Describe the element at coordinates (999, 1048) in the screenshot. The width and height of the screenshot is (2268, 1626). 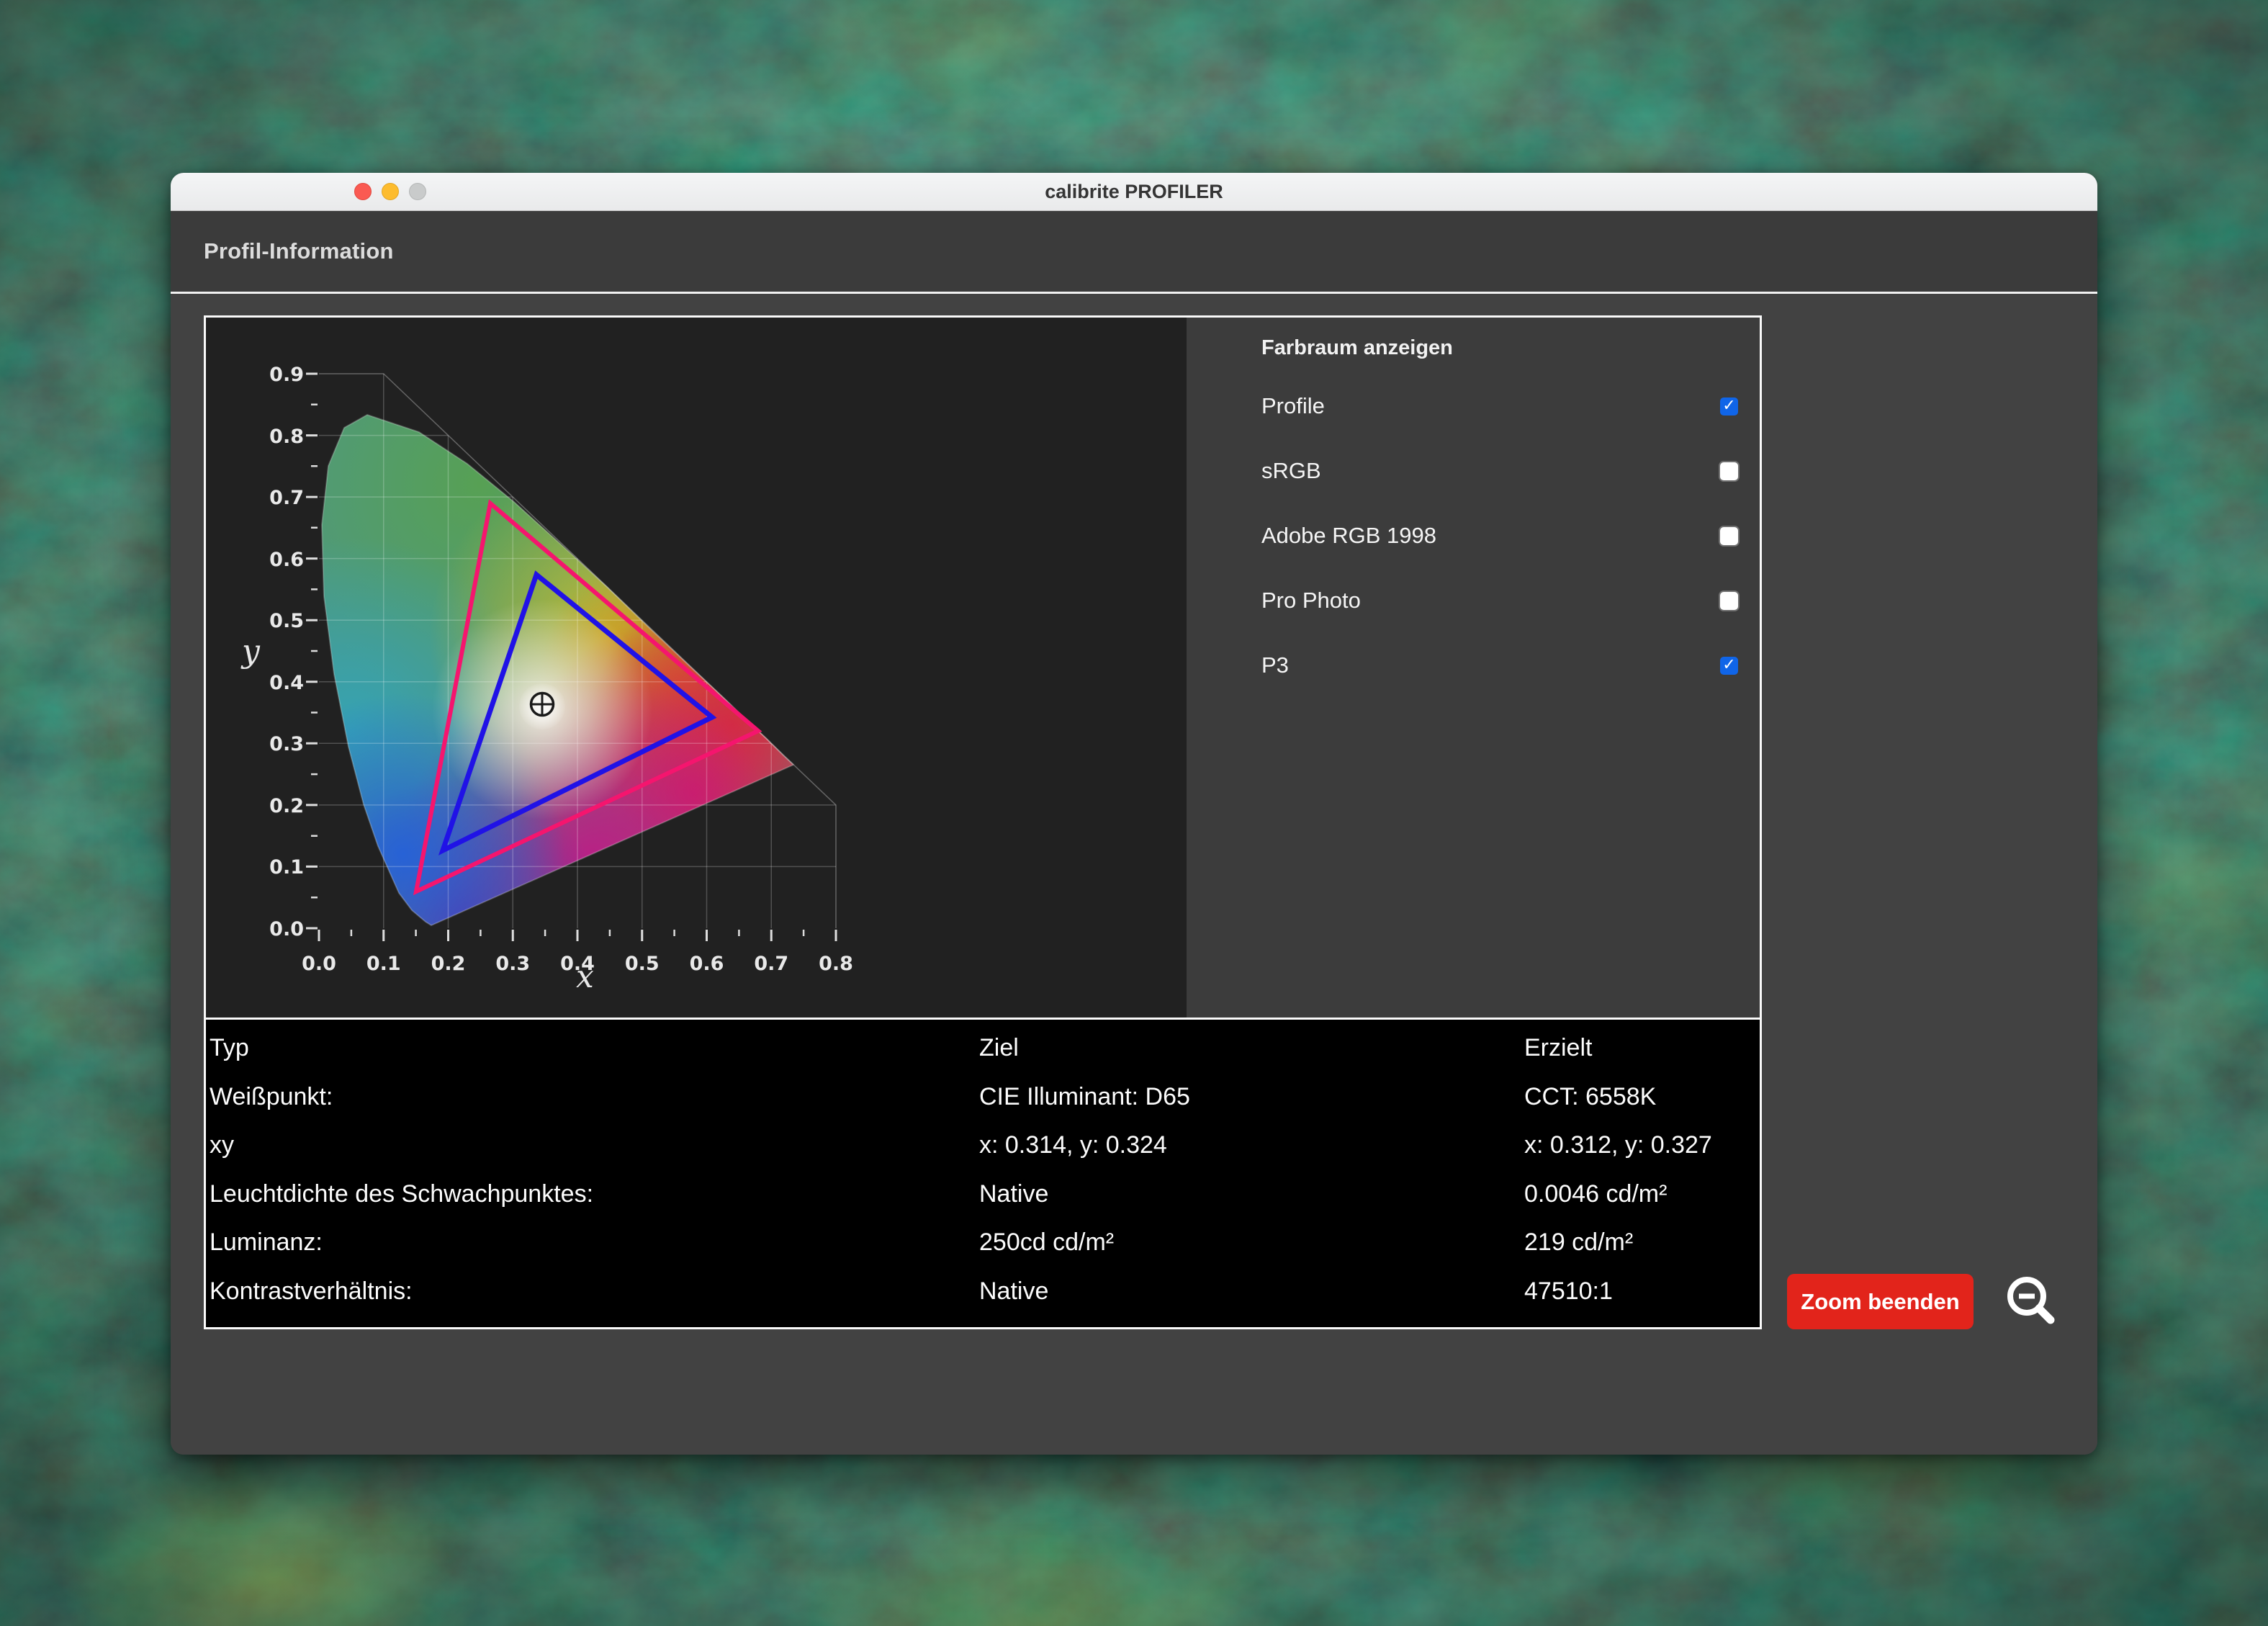
I see `col-header-ziel: Ziel` at that location.